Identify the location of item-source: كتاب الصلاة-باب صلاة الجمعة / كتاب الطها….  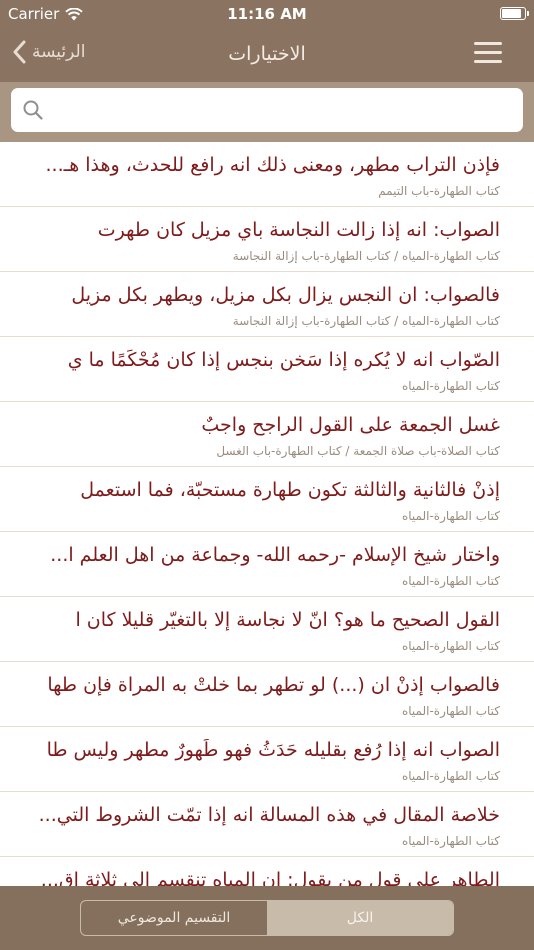
(358, 451).